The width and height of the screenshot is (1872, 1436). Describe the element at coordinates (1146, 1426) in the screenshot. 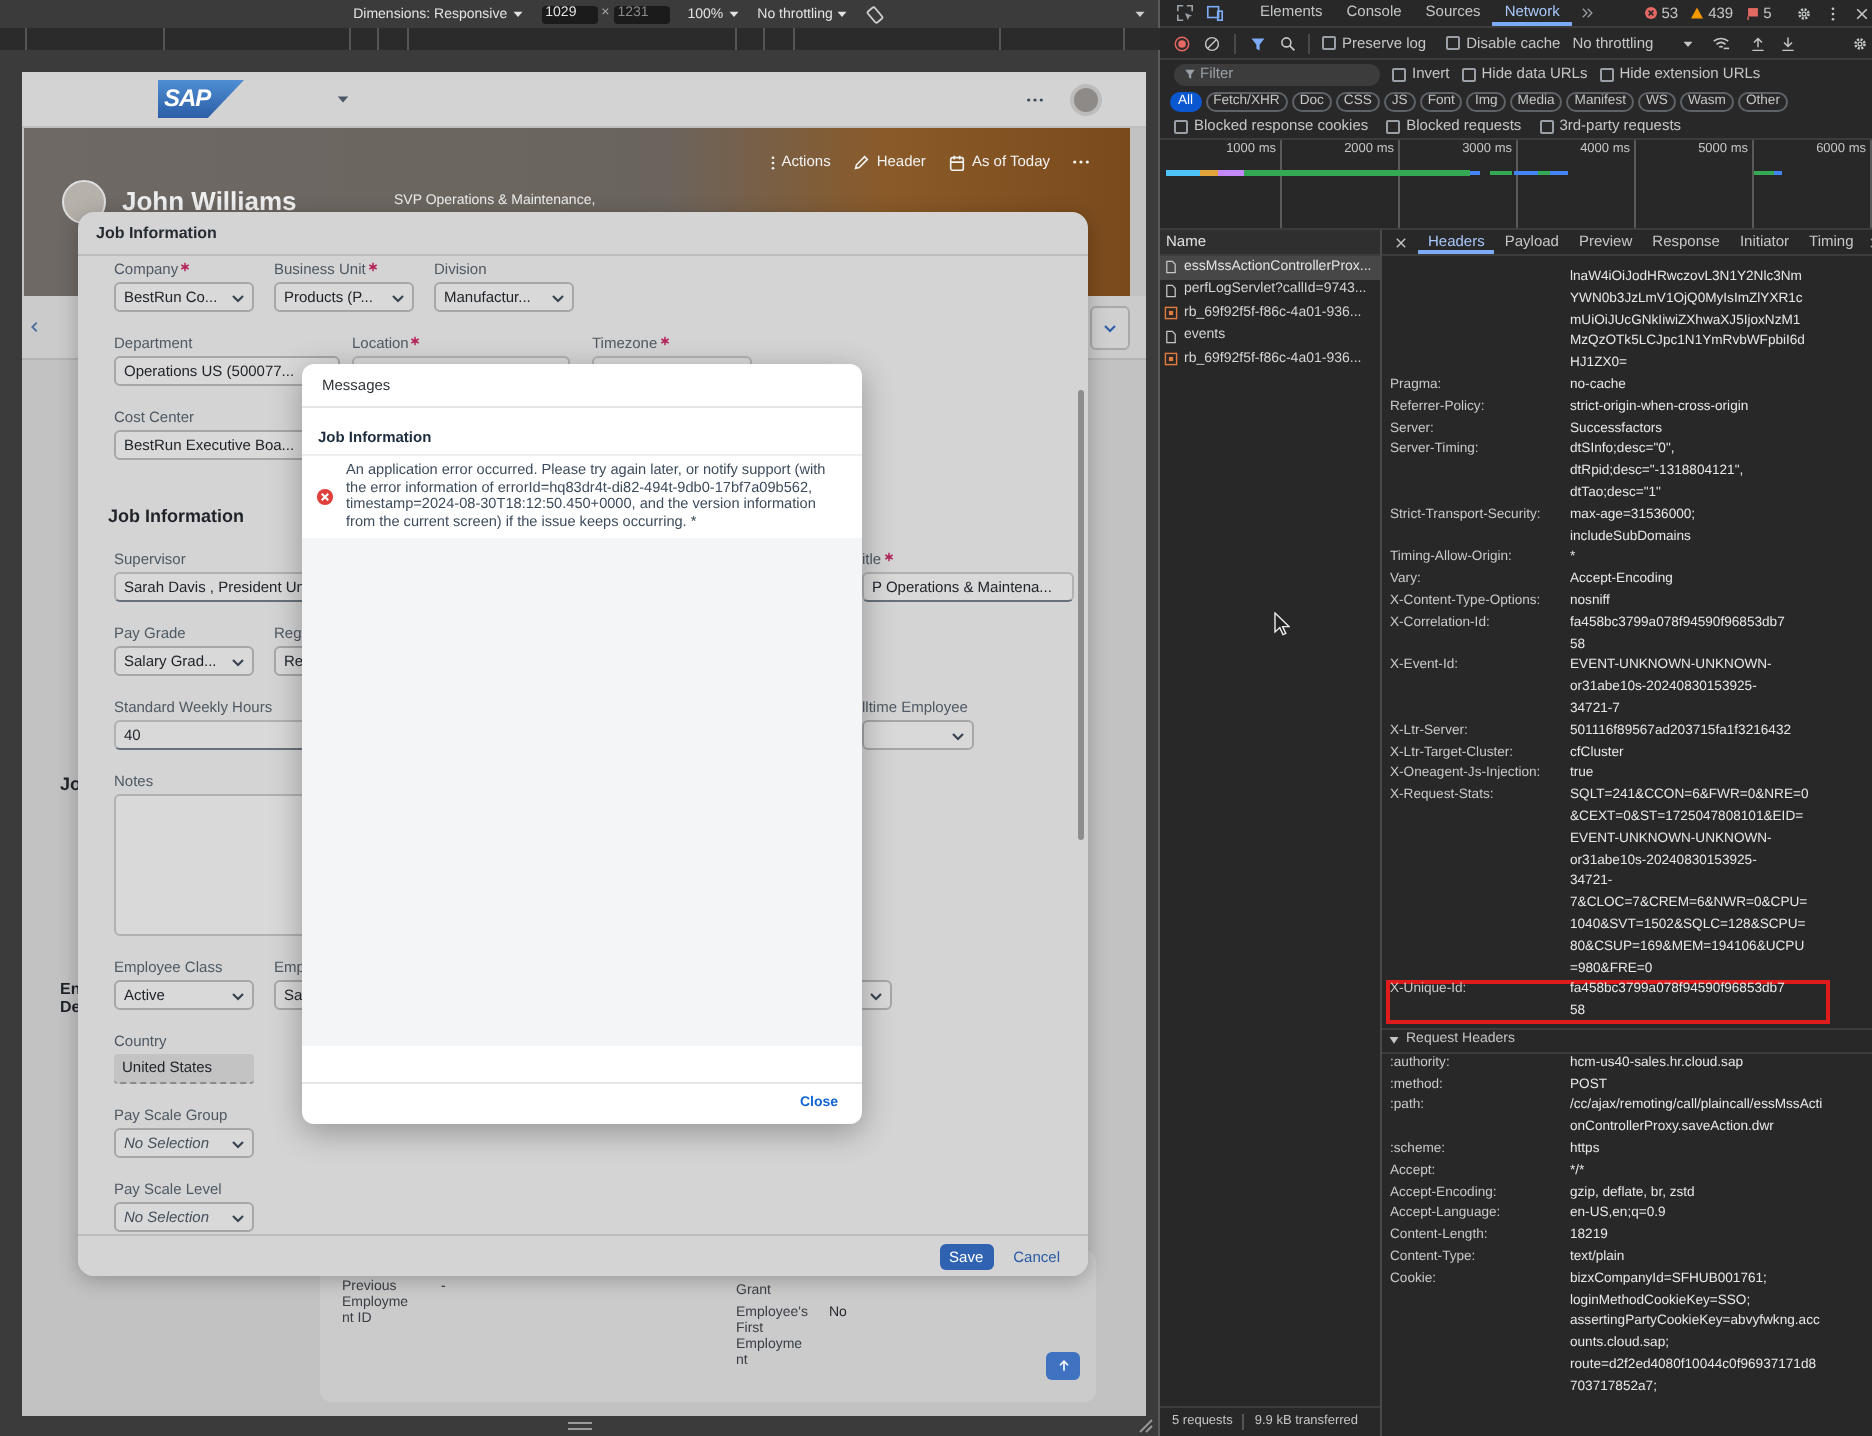

I see `resize-corner-icon` at that location.